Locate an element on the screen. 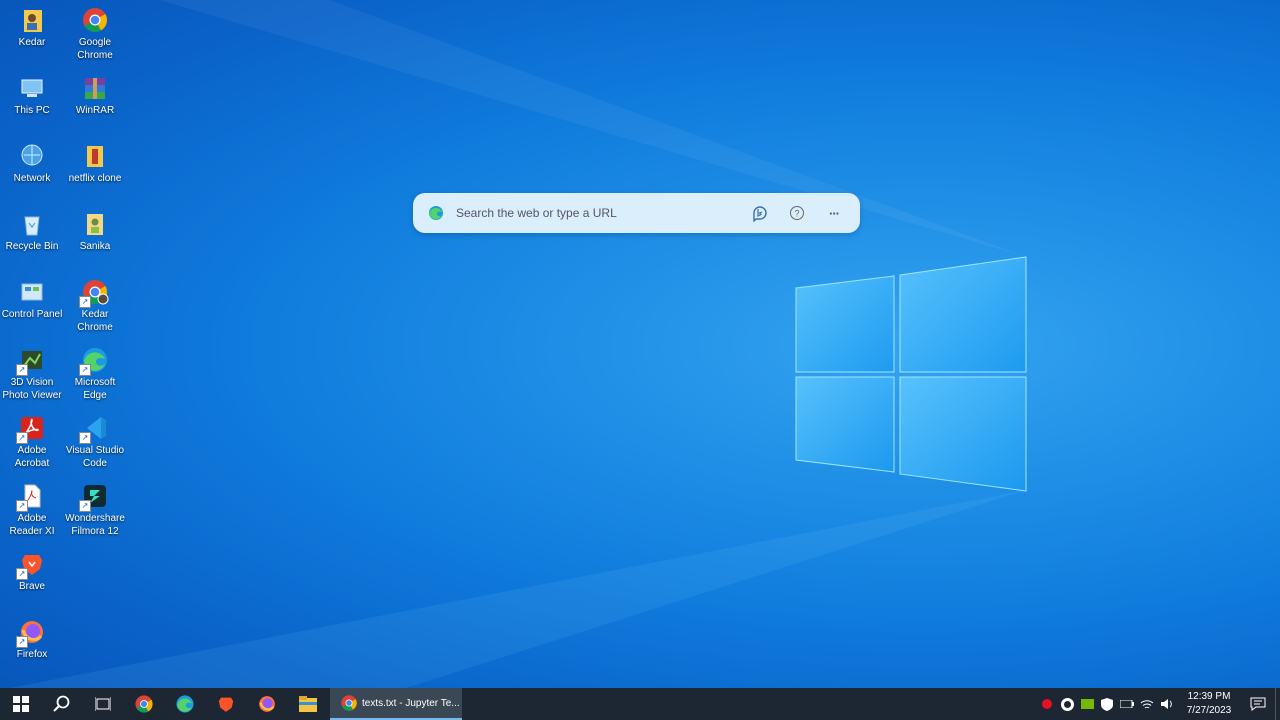  record-indicator-icon is located at coordinates (1047, 704).